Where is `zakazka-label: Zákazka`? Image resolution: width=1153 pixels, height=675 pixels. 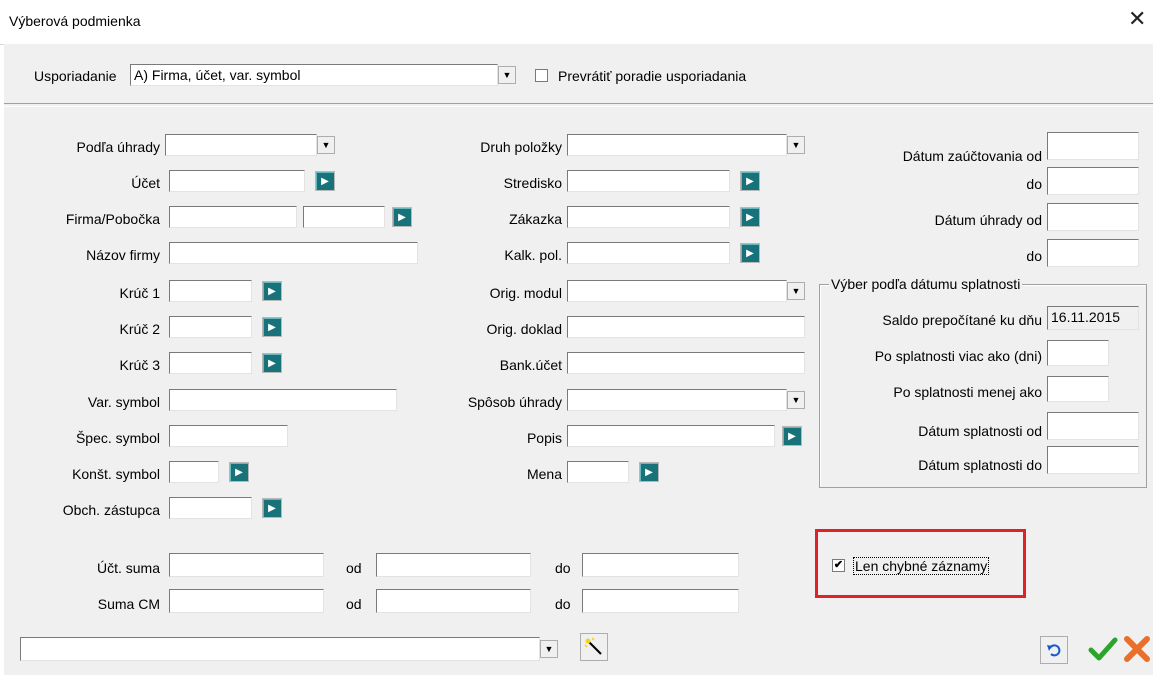 zakazka-label: Zákazka is located at coordinates (535, 219).